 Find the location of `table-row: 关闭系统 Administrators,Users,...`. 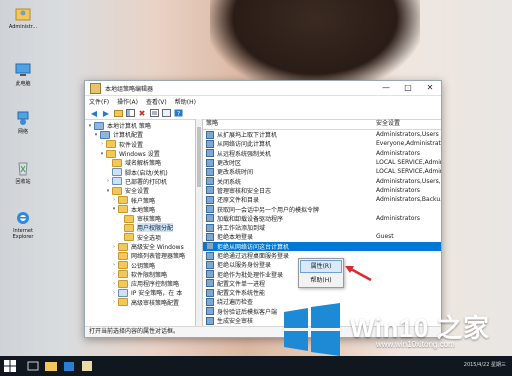

table-row: 关闭系统 Administrators,Users,... is located at coordinates (322, 181).